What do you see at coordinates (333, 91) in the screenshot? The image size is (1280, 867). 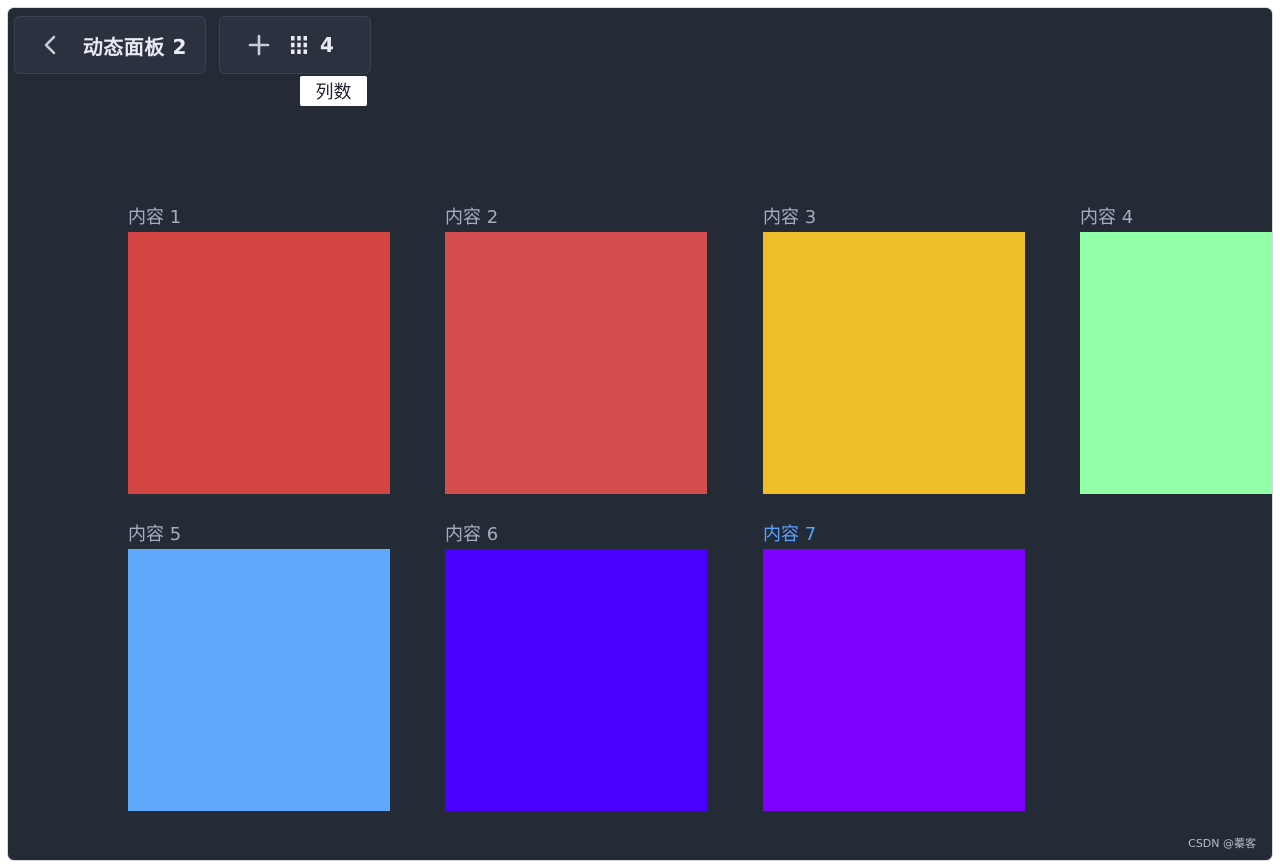 I see `column-count-tooltip: 列数` at bounding box center [333, 91].